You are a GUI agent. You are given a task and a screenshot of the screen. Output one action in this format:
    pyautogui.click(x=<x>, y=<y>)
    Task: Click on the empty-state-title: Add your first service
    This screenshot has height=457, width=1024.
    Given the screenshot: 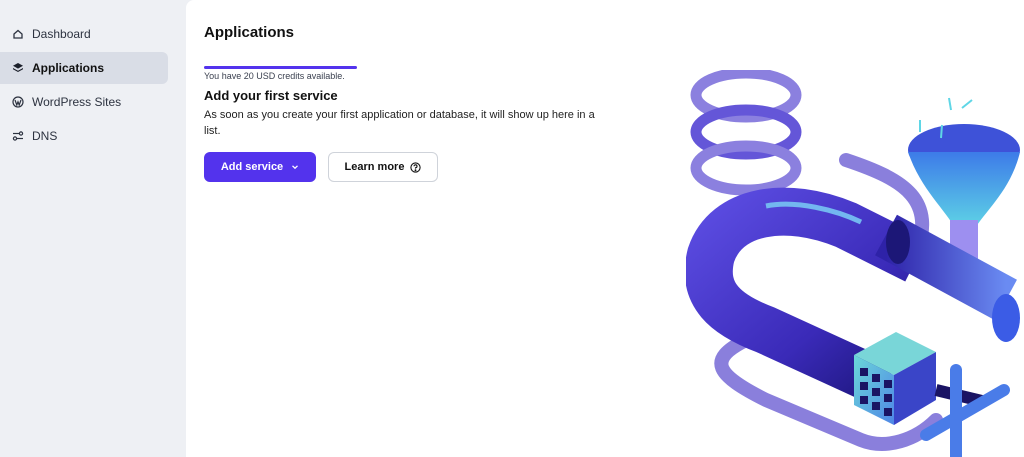 What is the action you would take?
    pyautogui.click(x=271, y=95)
    